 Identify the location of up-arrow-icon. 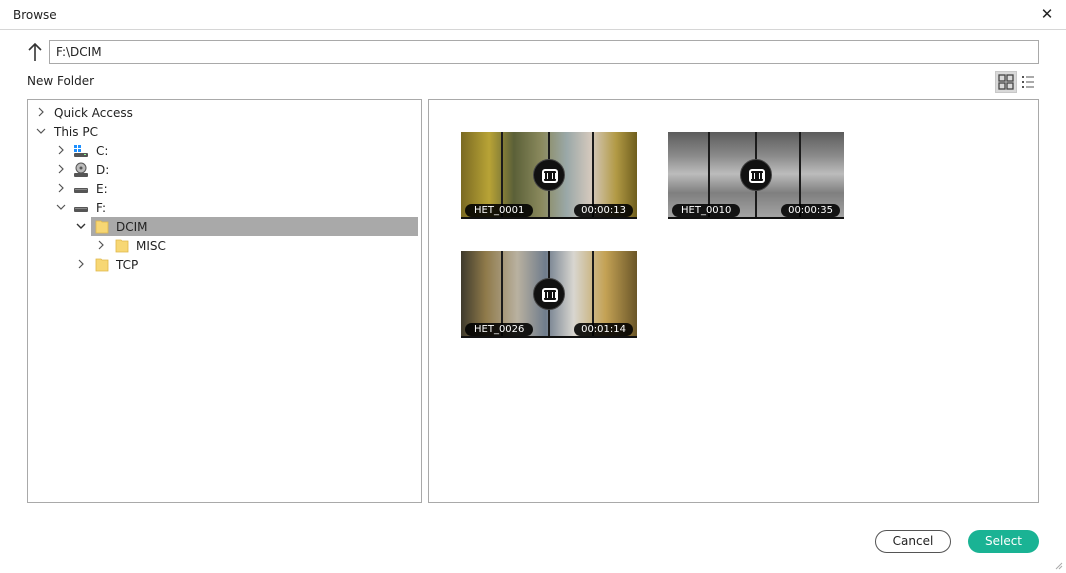
(35, 52).